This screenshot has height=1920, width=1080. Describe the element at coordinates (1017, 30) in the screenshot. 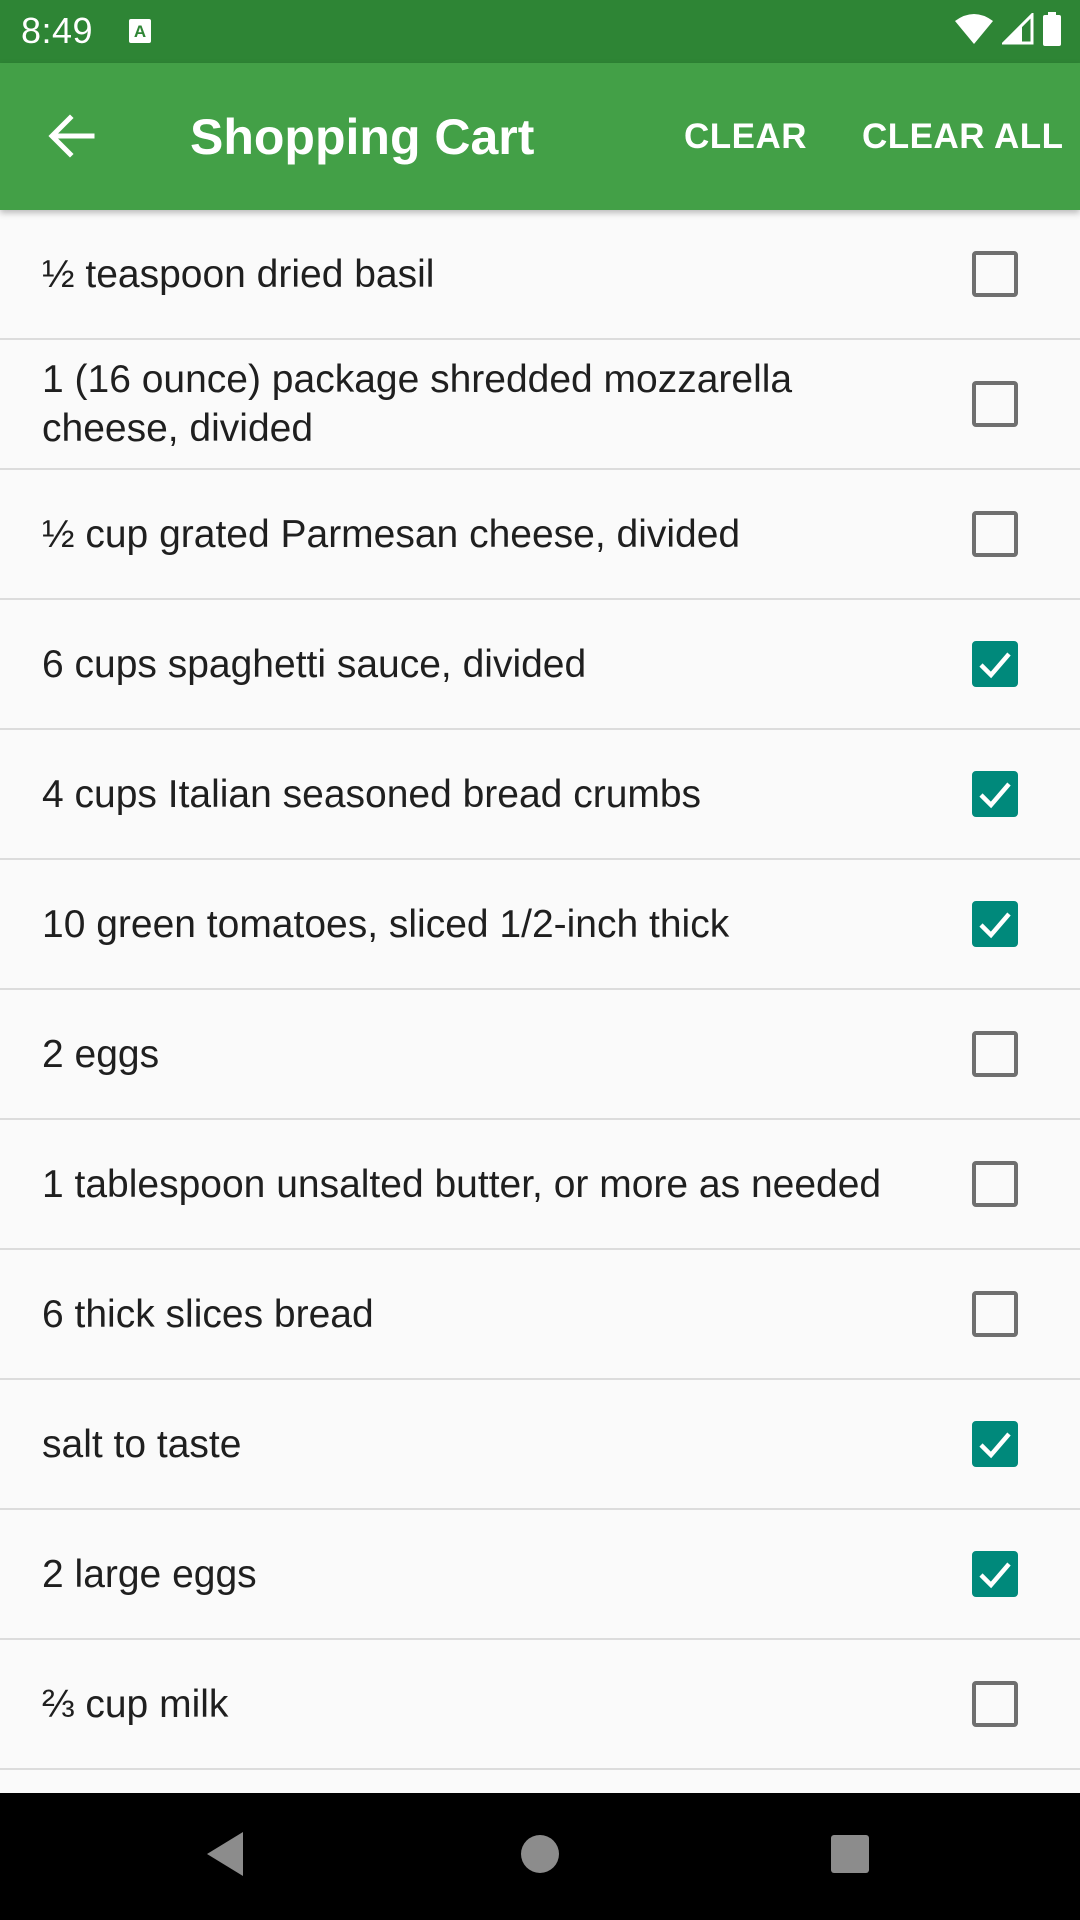

I see `signal-icon` at that location.